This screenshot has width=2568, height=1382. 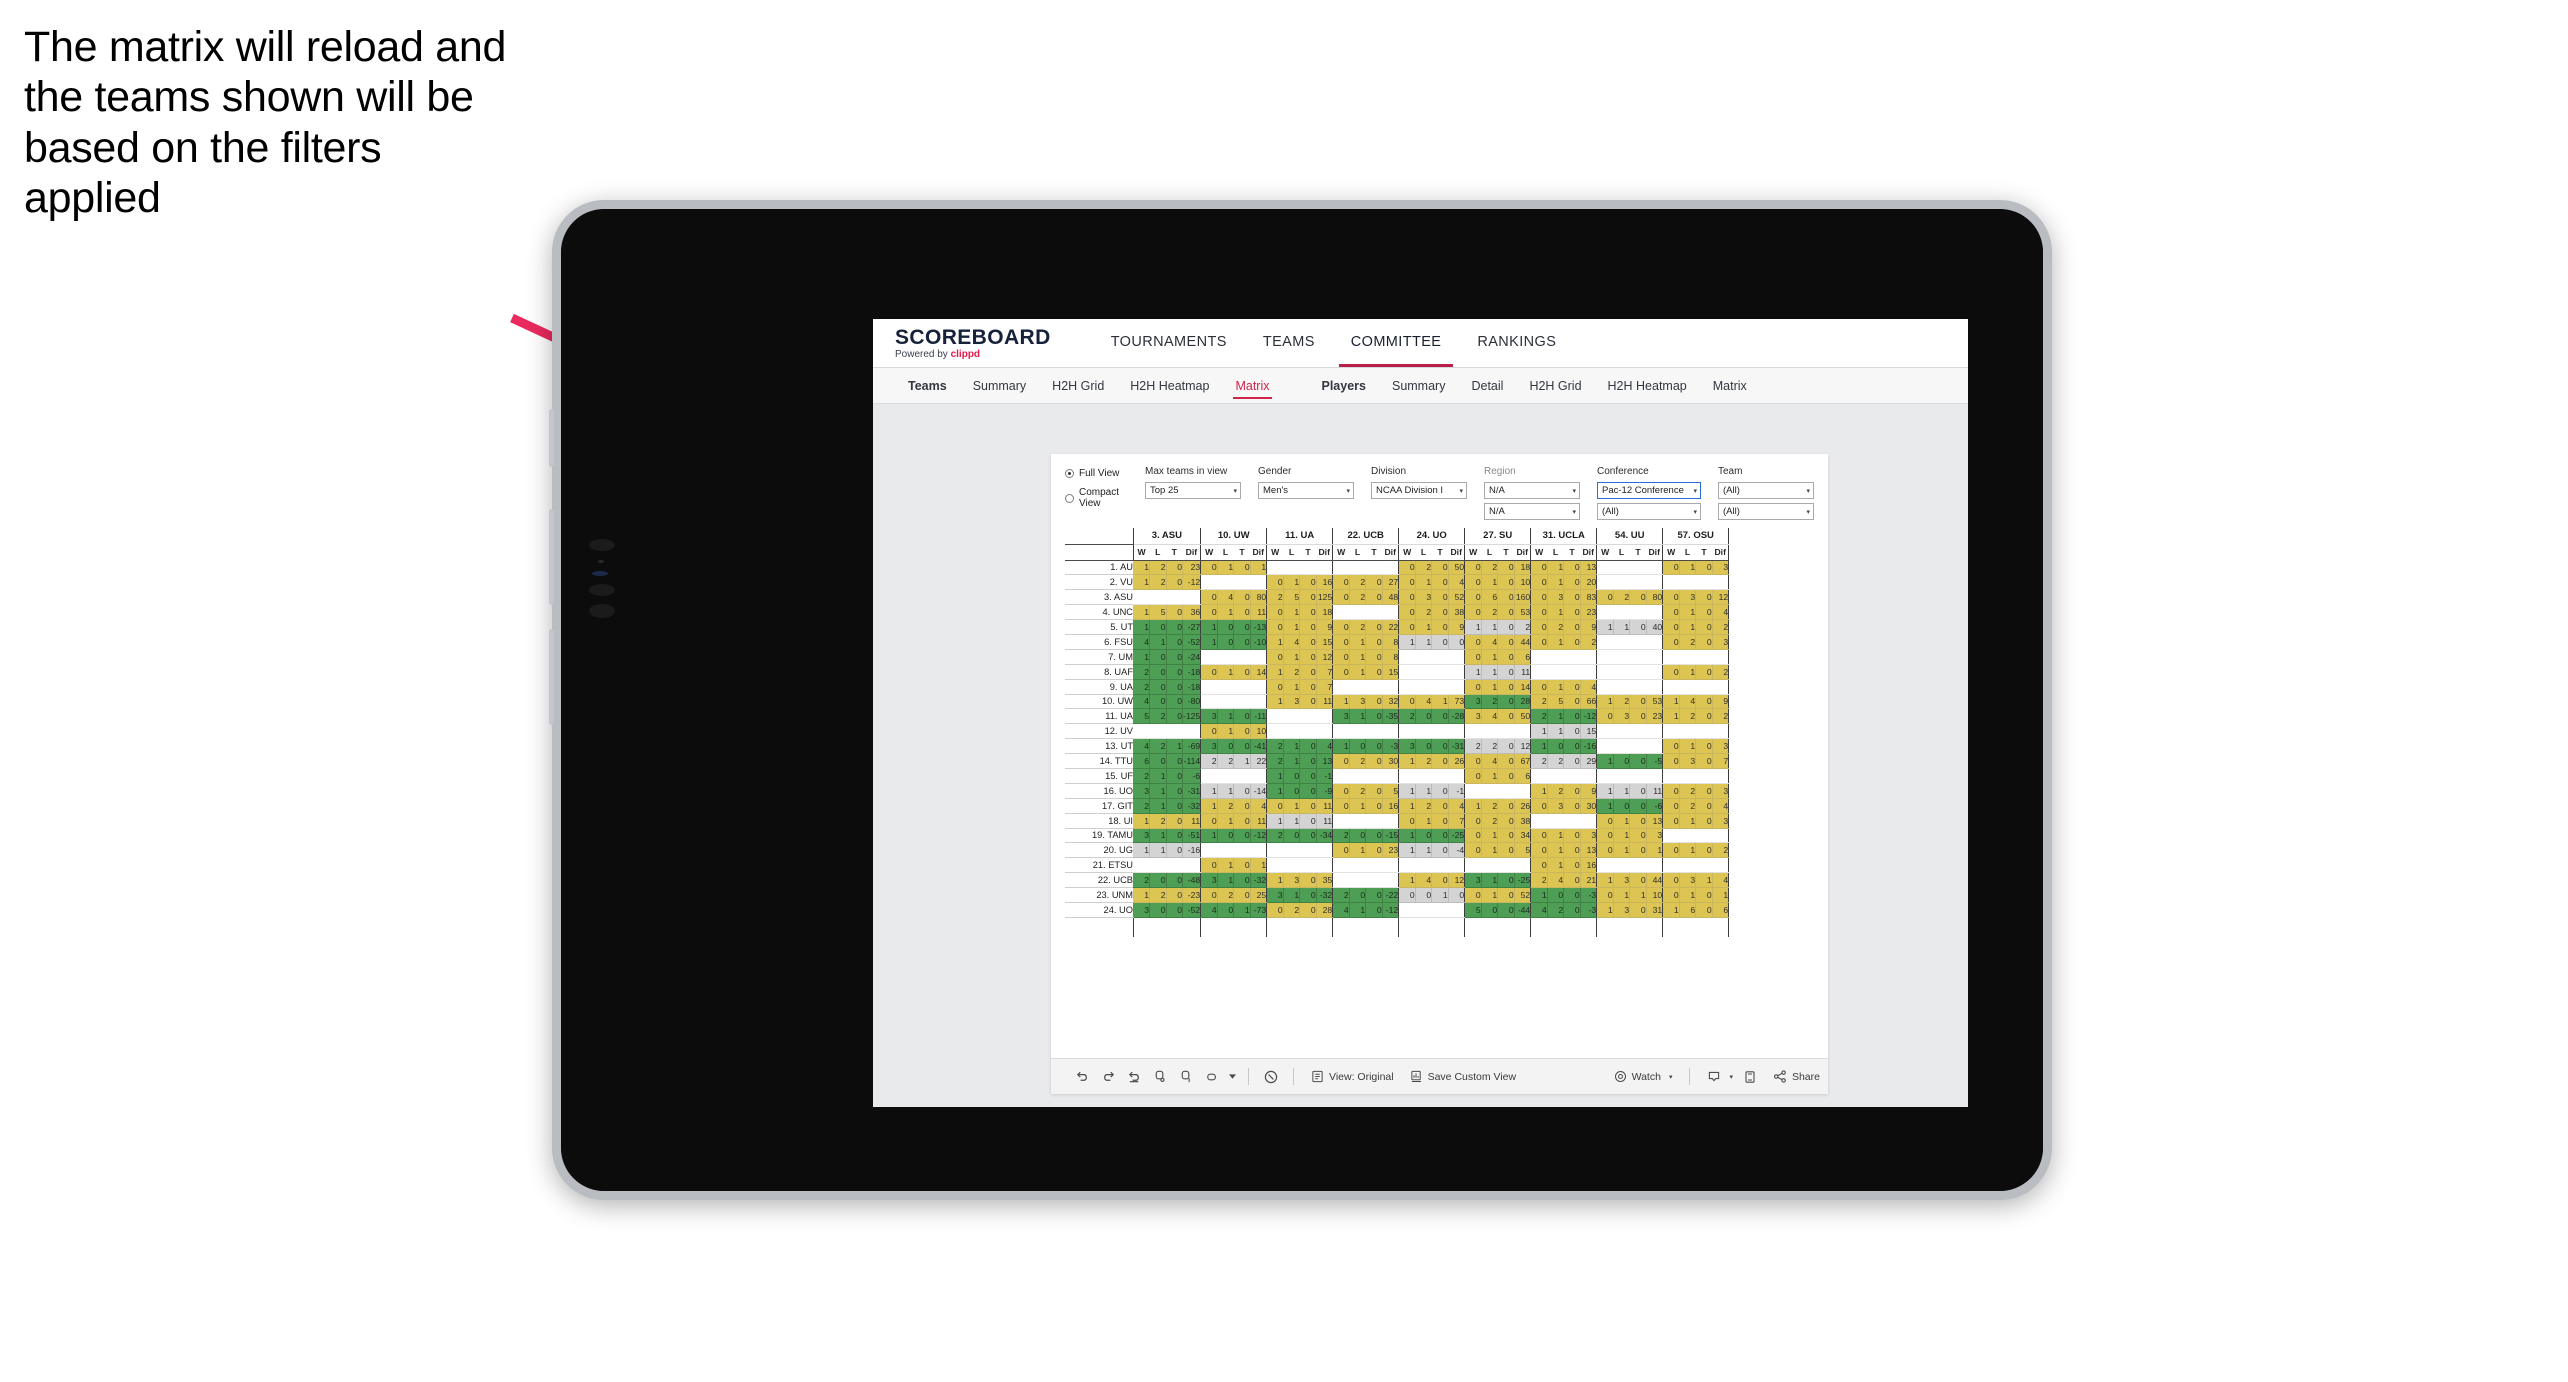 I want to click on matrix-cell: -80, so click(x=1192, y=702).